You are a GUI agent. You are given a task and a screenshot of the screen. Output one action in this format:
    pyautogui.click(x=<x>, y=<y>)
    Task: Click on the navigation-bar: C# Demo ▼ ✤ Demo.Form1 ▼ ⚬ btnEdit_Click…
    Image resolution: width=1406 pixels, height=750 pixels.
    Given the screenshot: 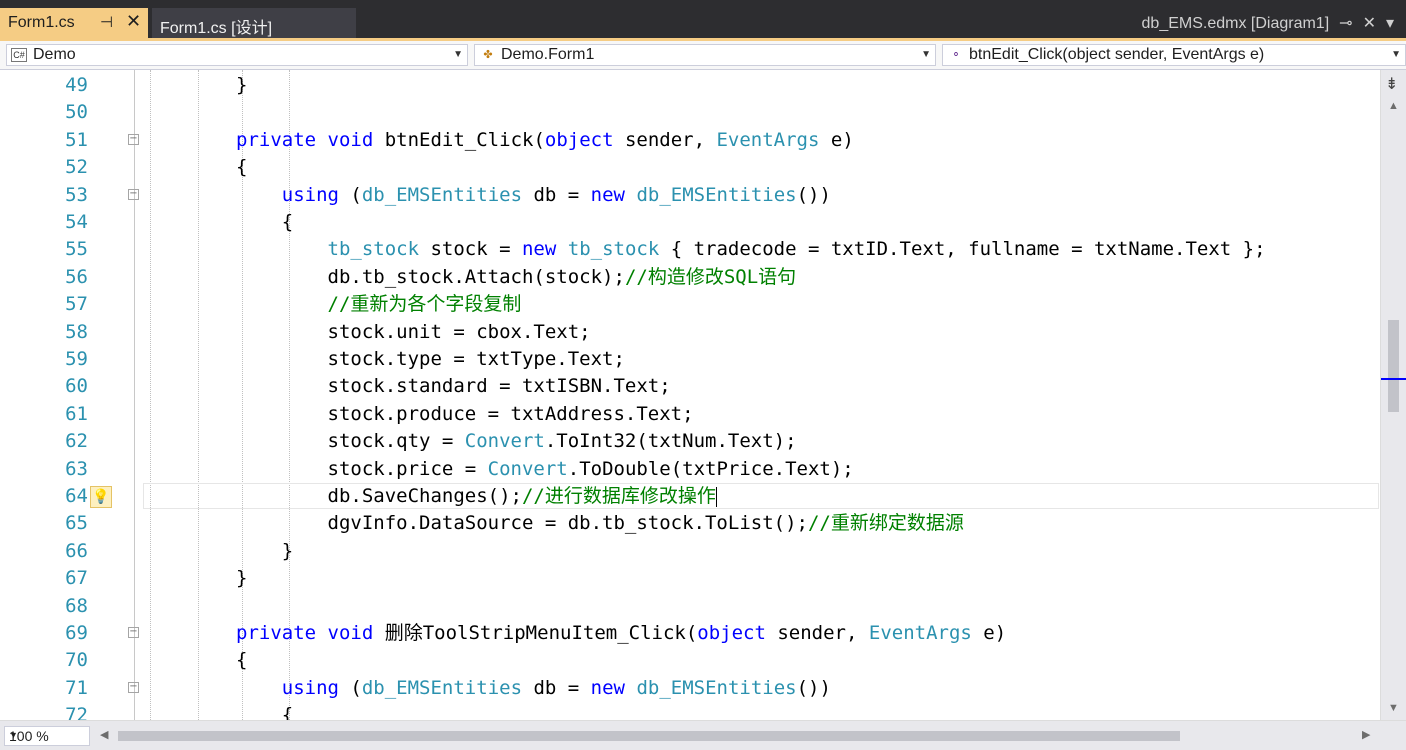 What is the action you would take?
    pyautogui.click(x=703, y=54)
    